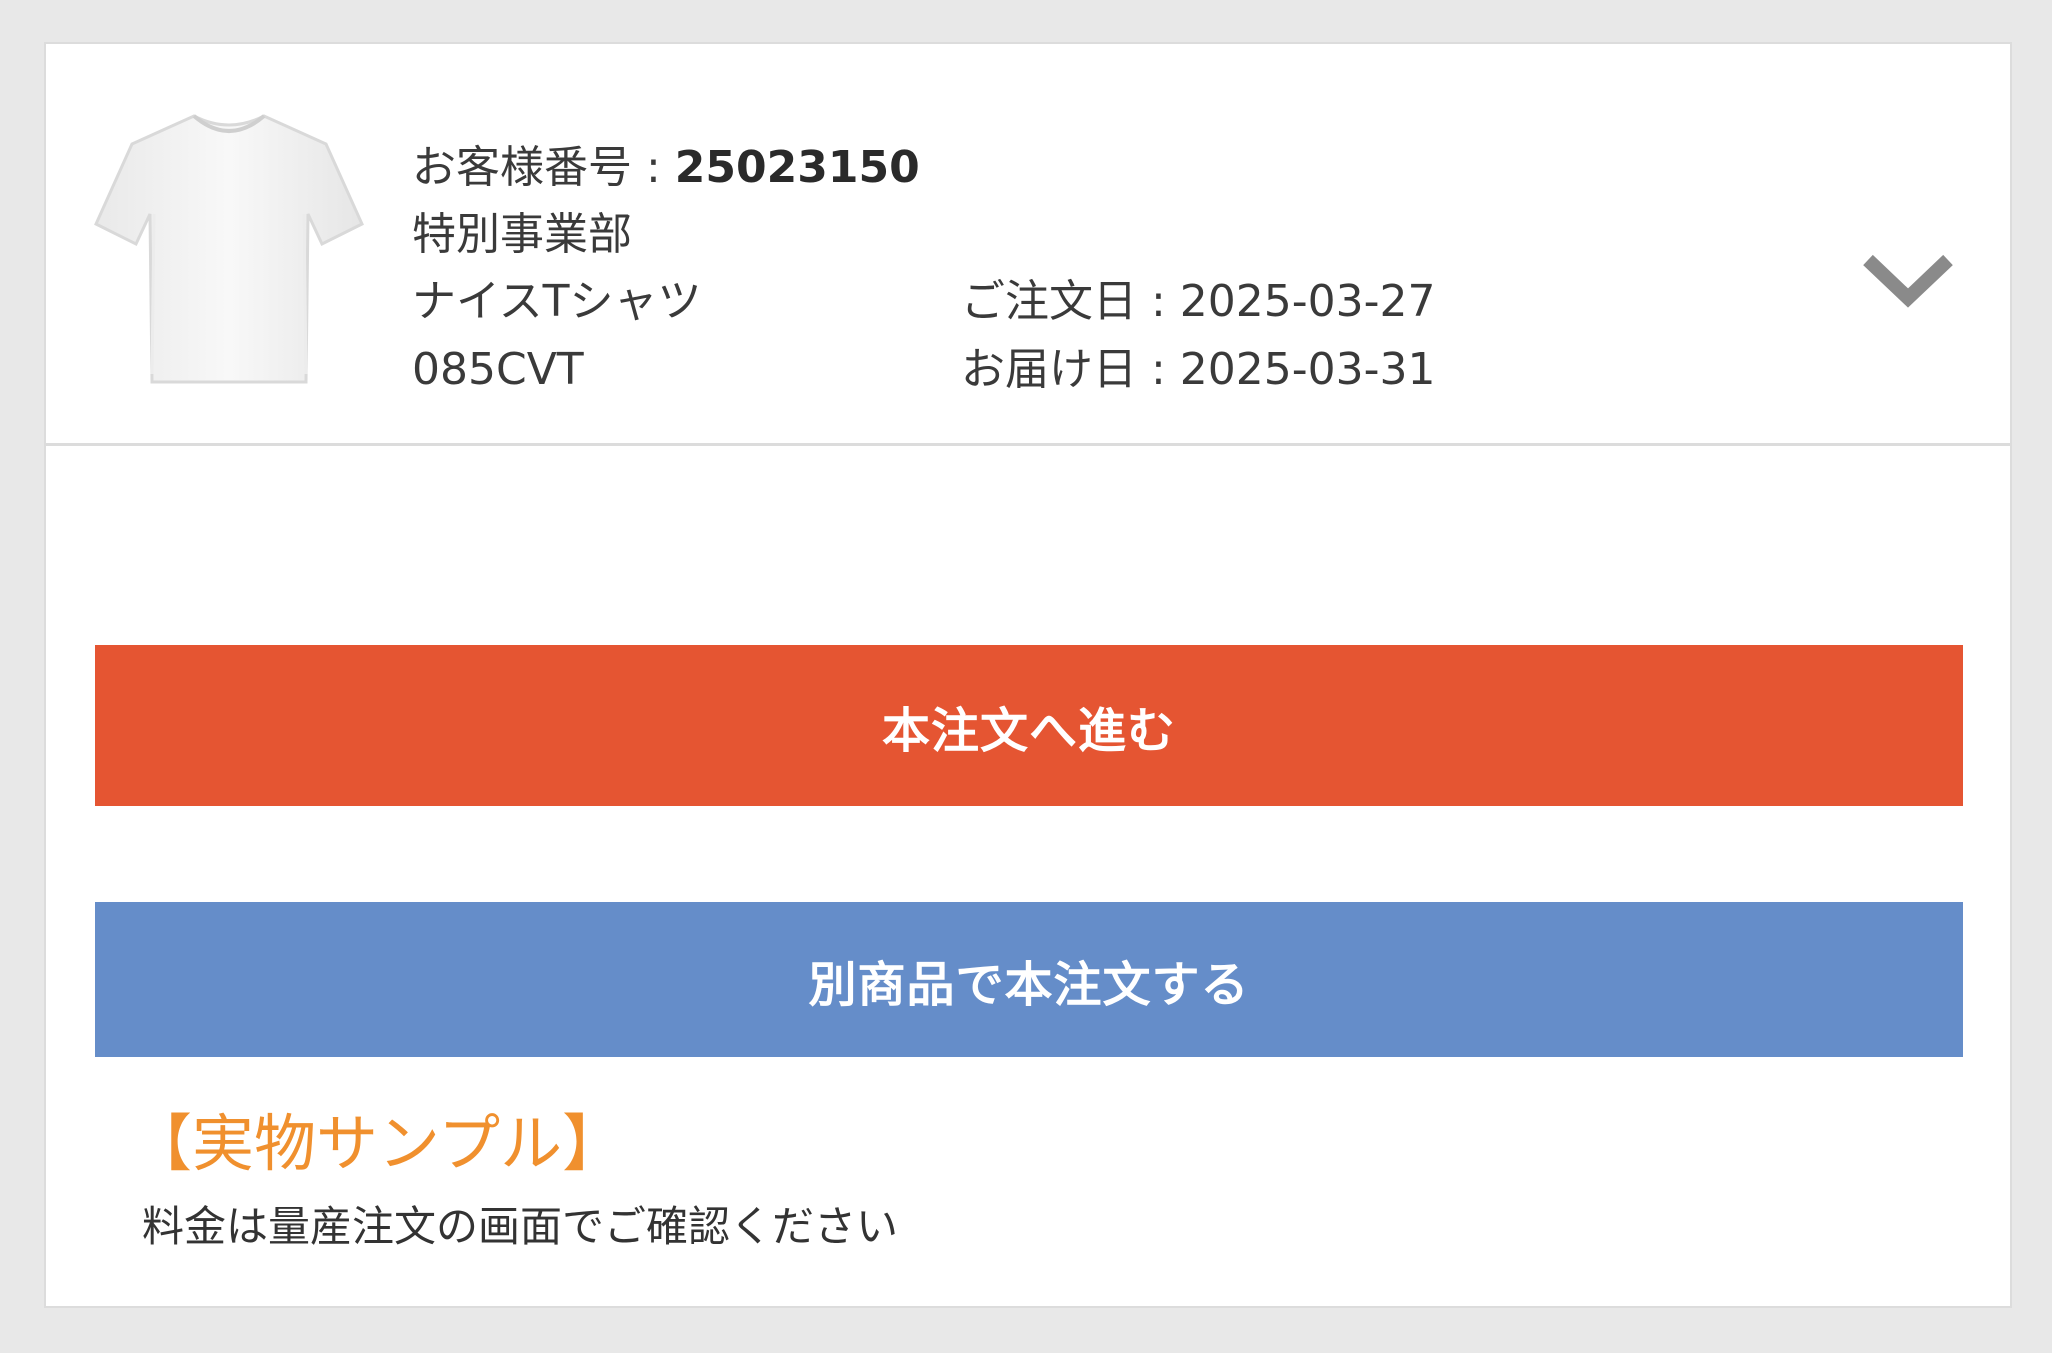  What do you see at coordinates (520, 1226) in the screenshot?
I see `sample-pricing-note: 料金は量産注文の画面でご確認ください` at bounding box center [520, 1226].